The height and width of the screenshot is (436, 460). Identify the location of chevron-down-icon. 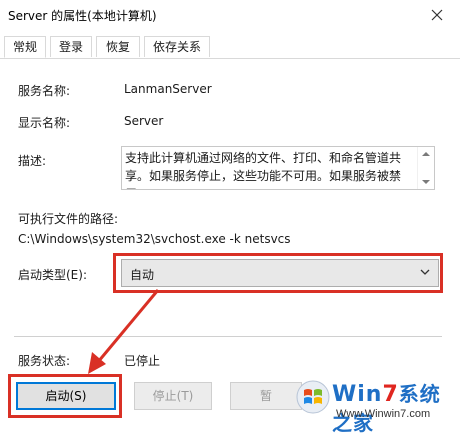
(425, 272).